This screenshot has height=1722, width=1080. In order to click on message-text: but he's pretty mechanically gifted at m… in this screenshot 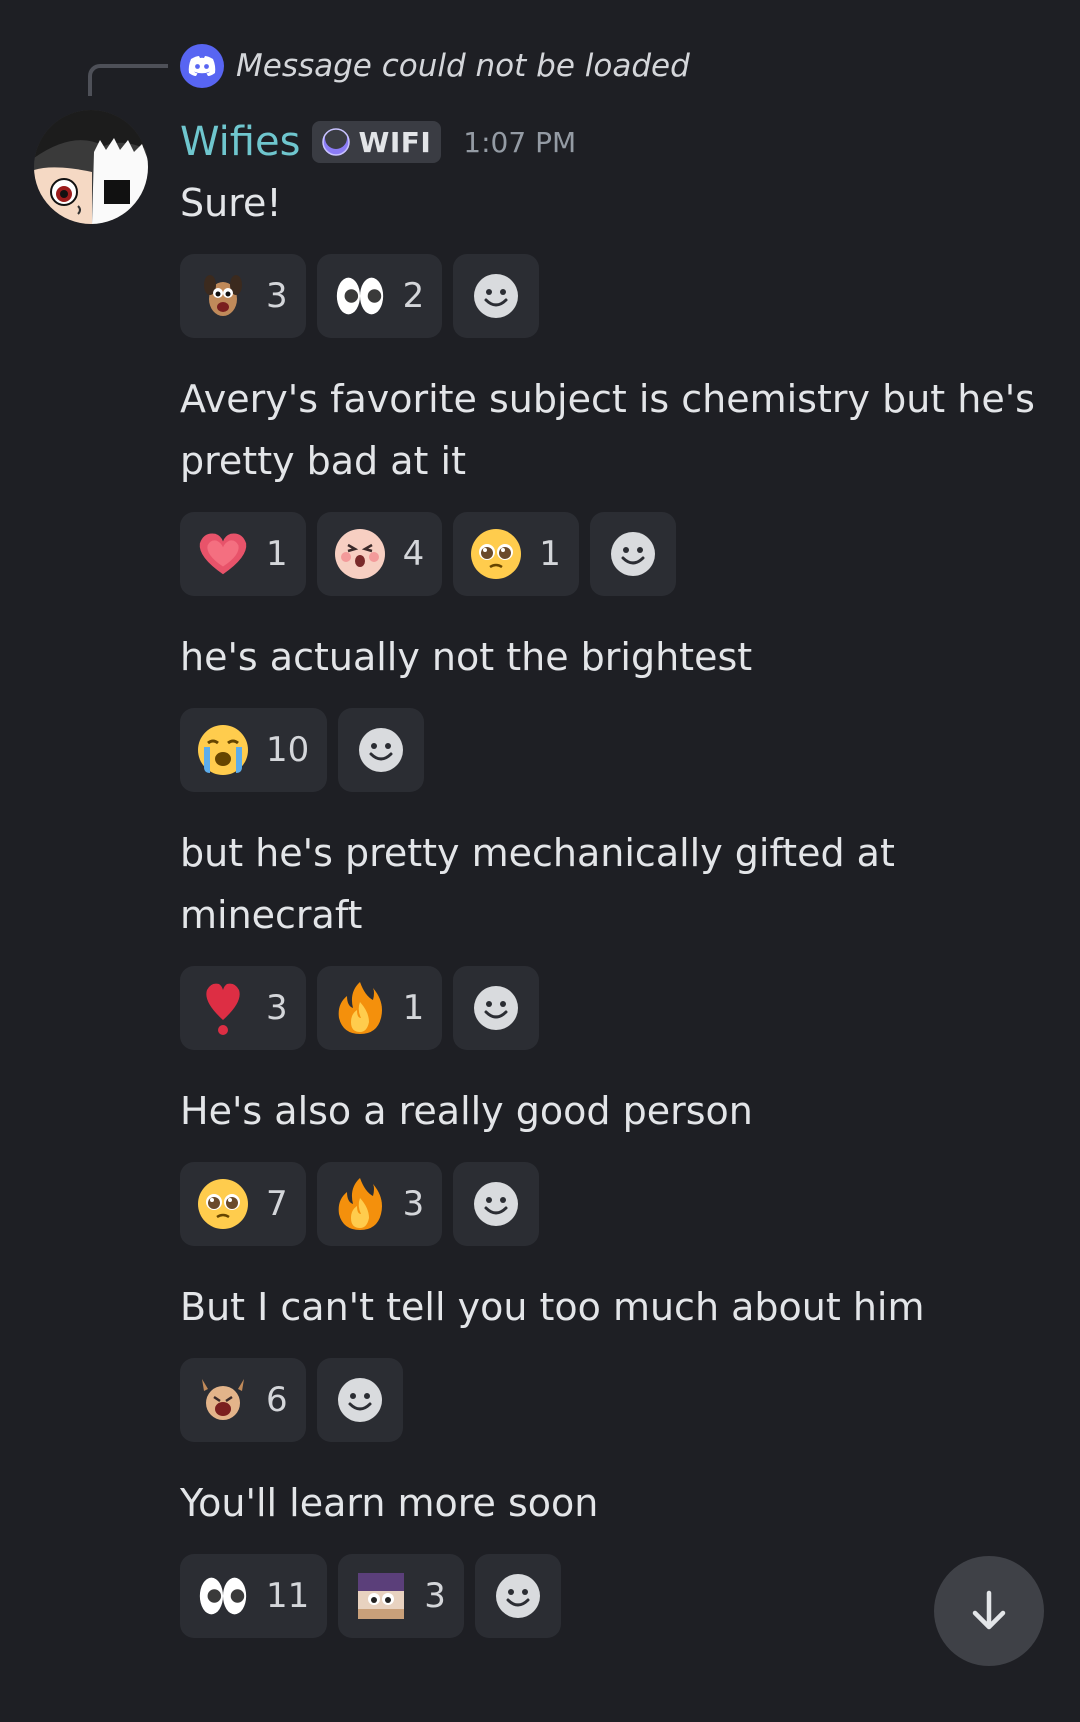, I will do `click(537, 884)`.